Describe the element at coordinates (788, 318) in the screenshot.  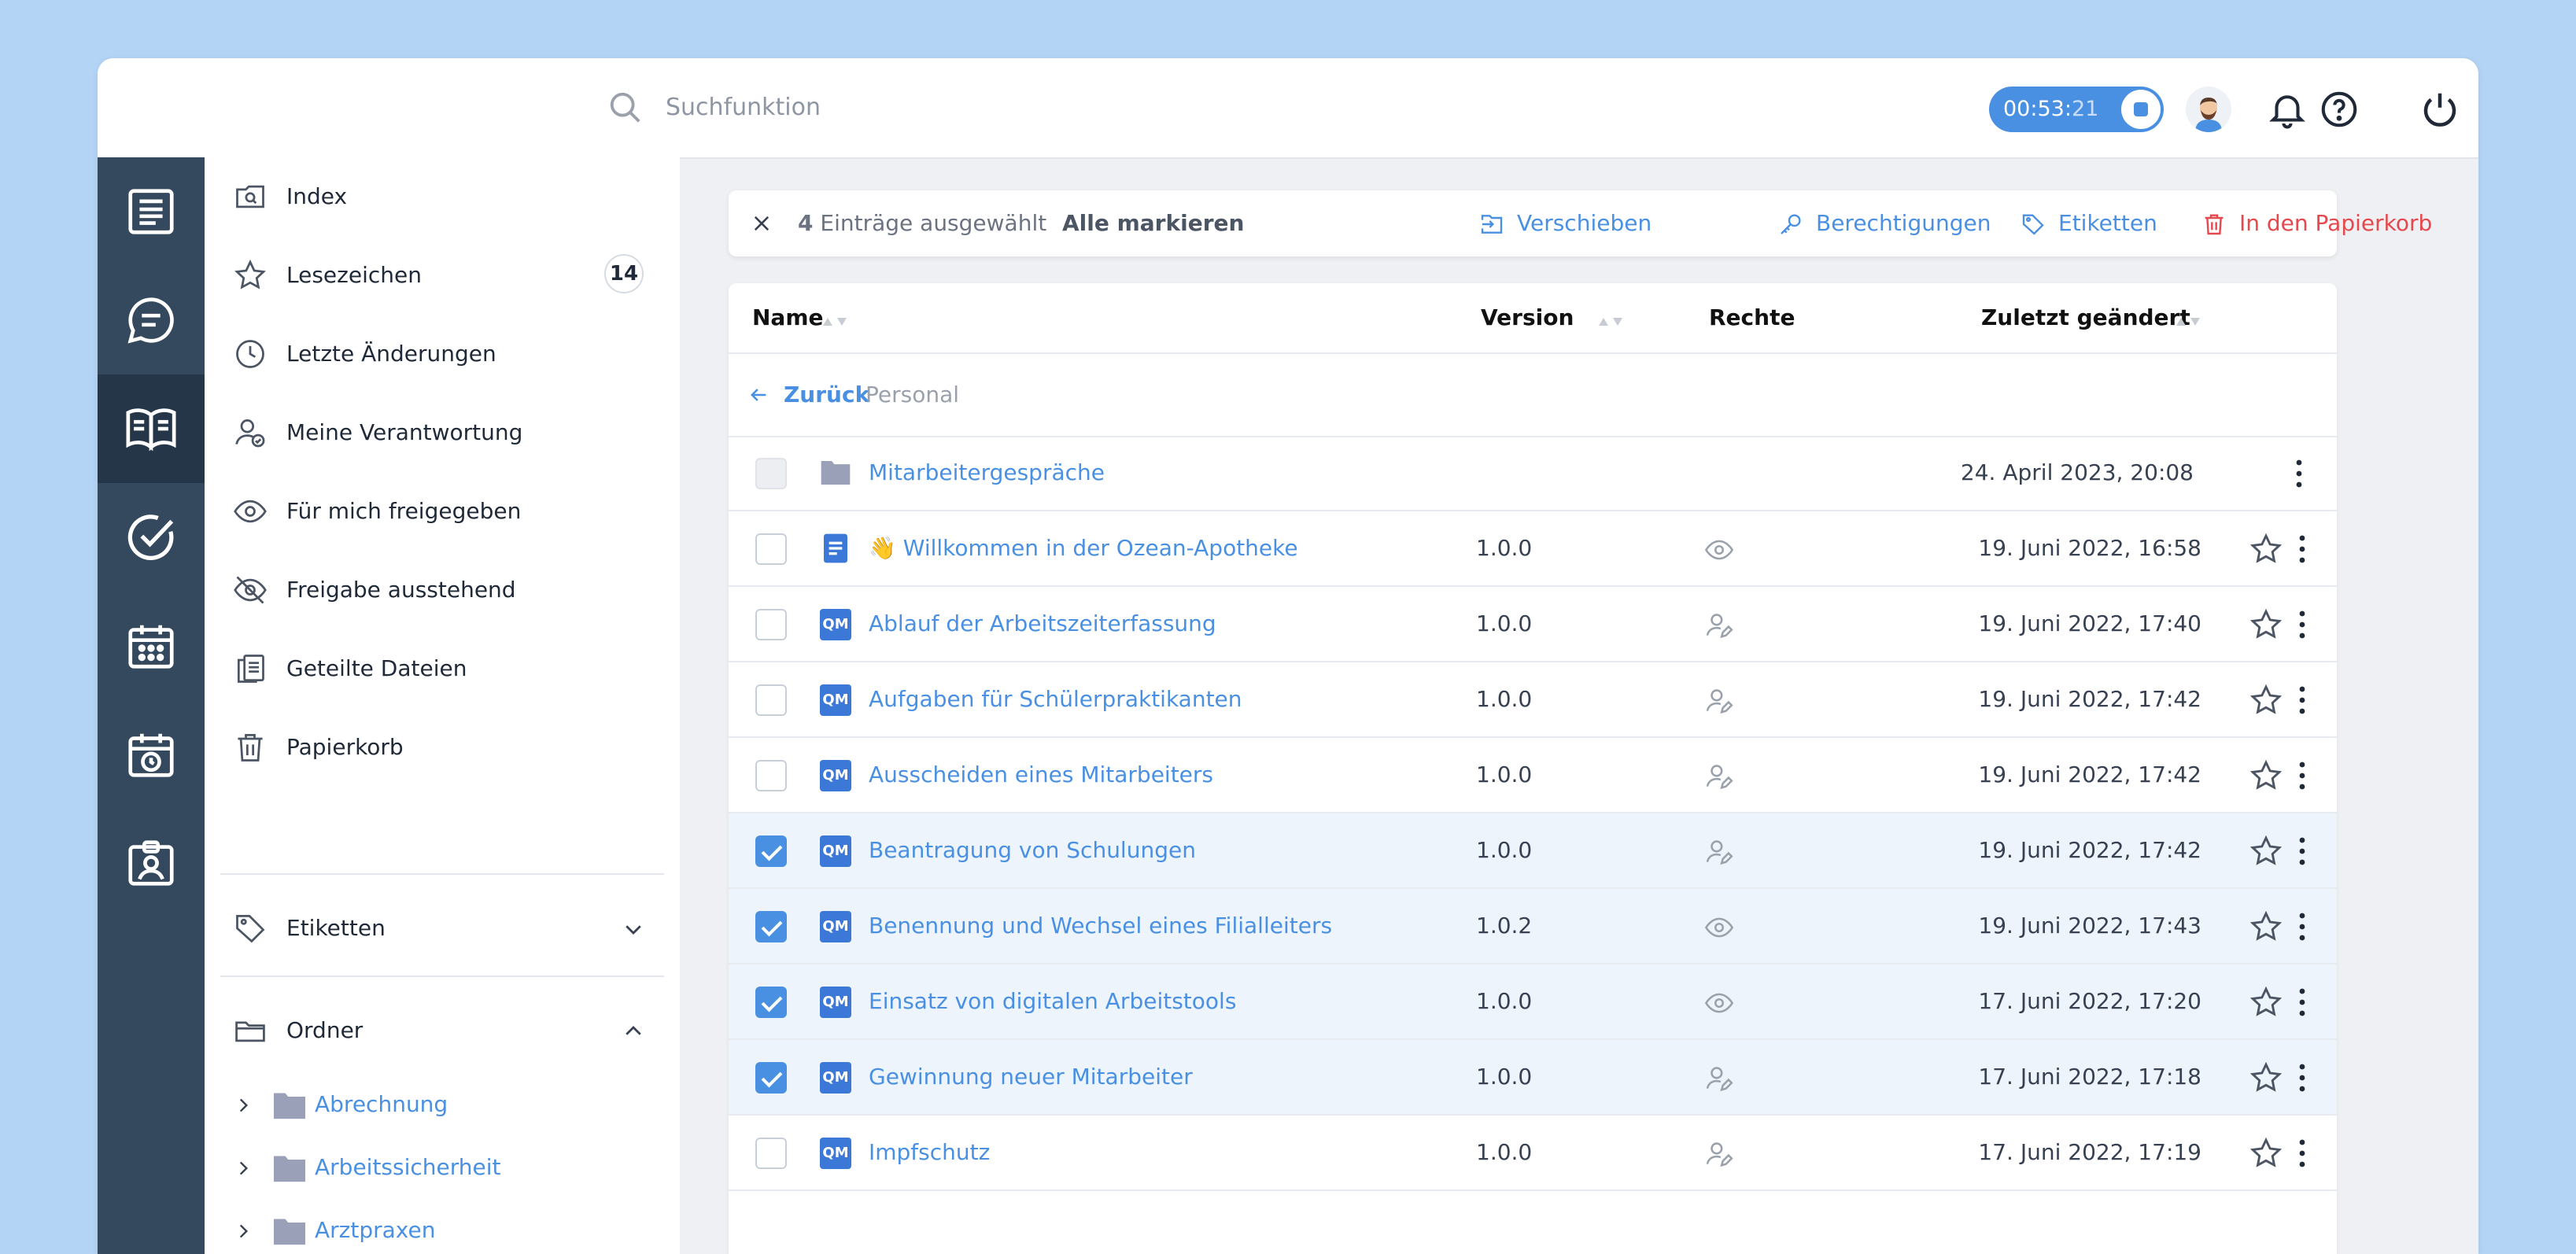
I see `column-header-name: Name` at that location.